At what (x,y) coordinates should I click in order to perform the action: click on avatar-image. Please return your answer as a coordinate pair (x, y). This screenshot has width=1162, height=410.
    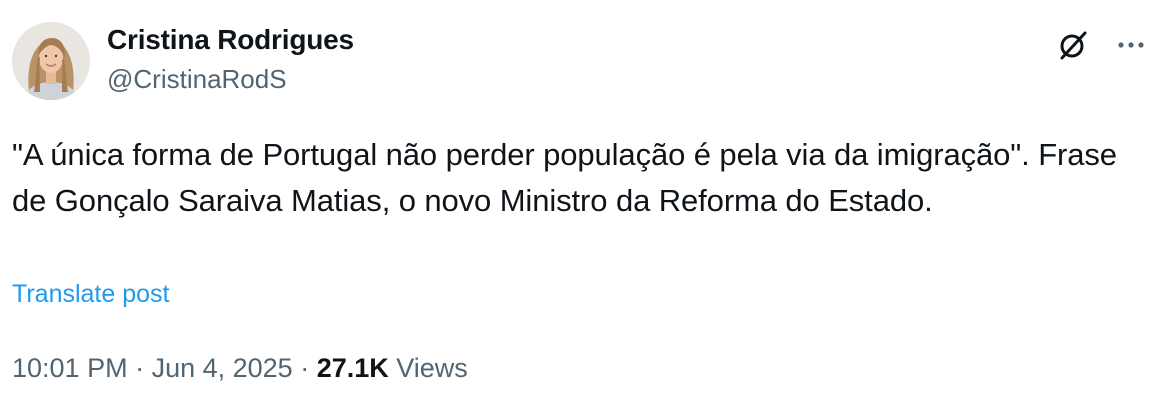
    Looking at the image, I should click on (51, 61).